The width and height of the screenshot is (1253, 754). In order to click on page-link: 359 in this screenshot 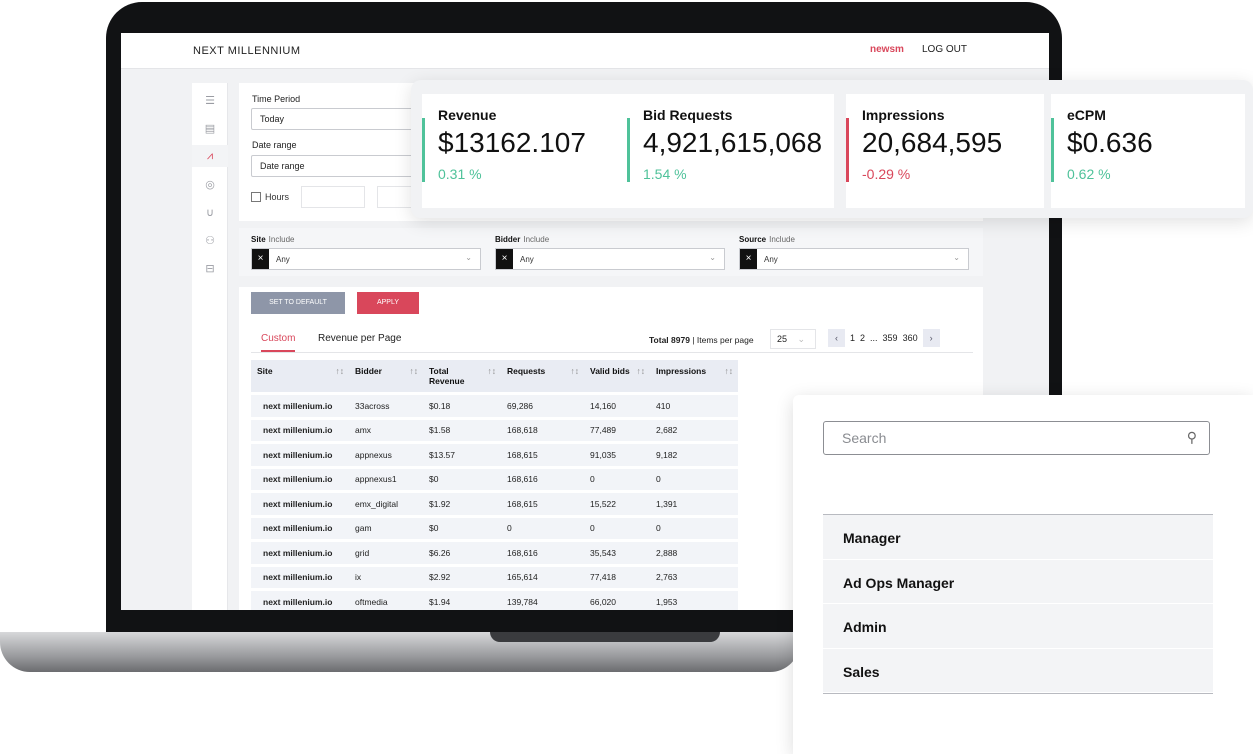, I will do `click(890, 338)`.